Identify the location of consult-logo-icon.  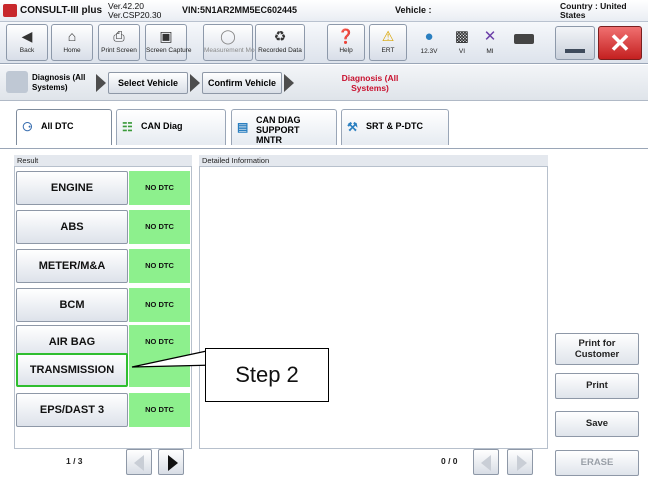
(10, 10).